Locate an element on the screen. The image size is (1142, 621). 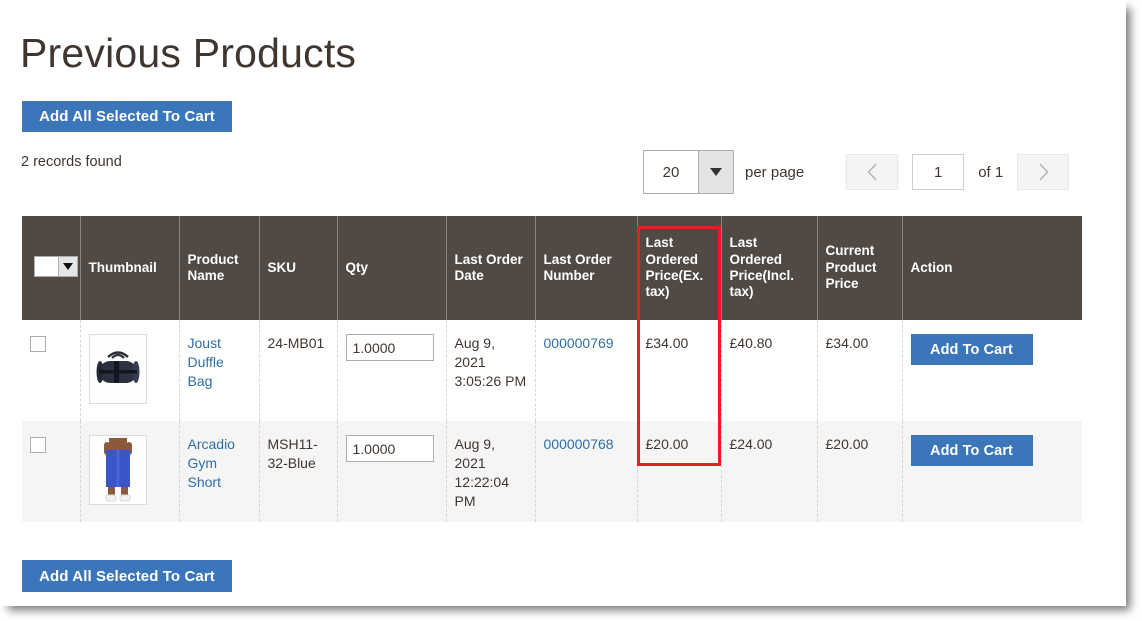
grid-toolbar: 20 per page of 1 is located at coordinates (856, 172).